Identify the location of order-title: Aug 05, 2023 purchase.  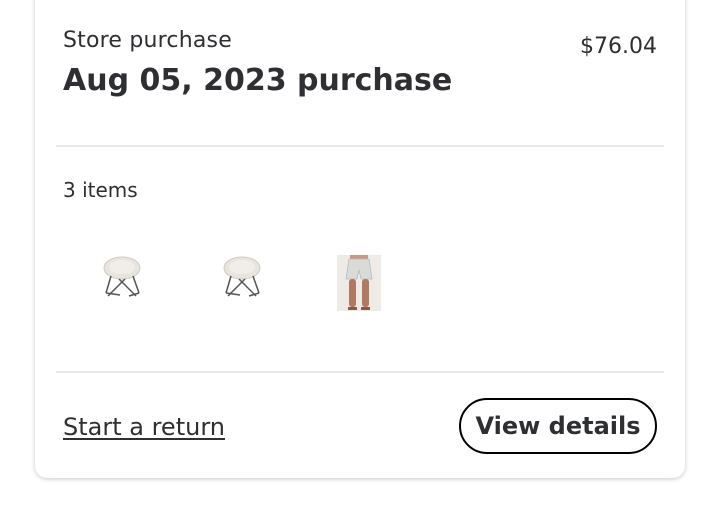
(258, 80).